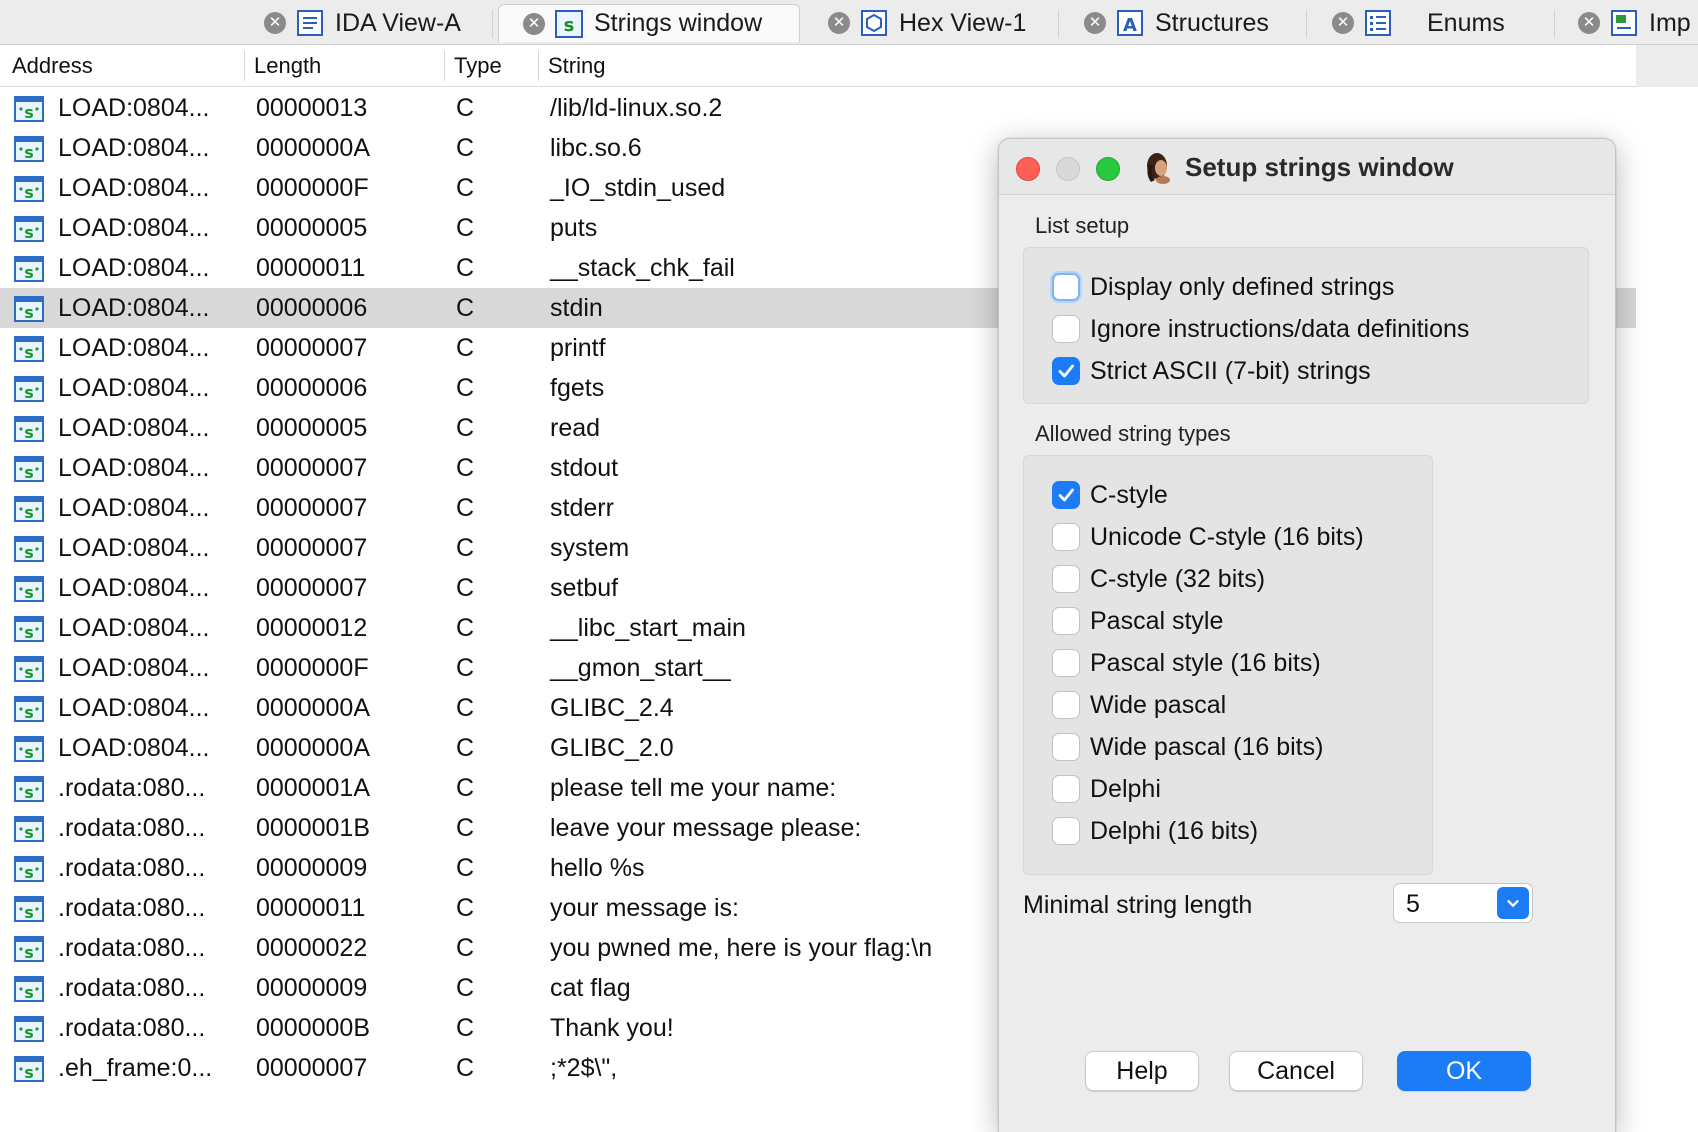  I want to click on zoom-window-button, so click(1108, 169).